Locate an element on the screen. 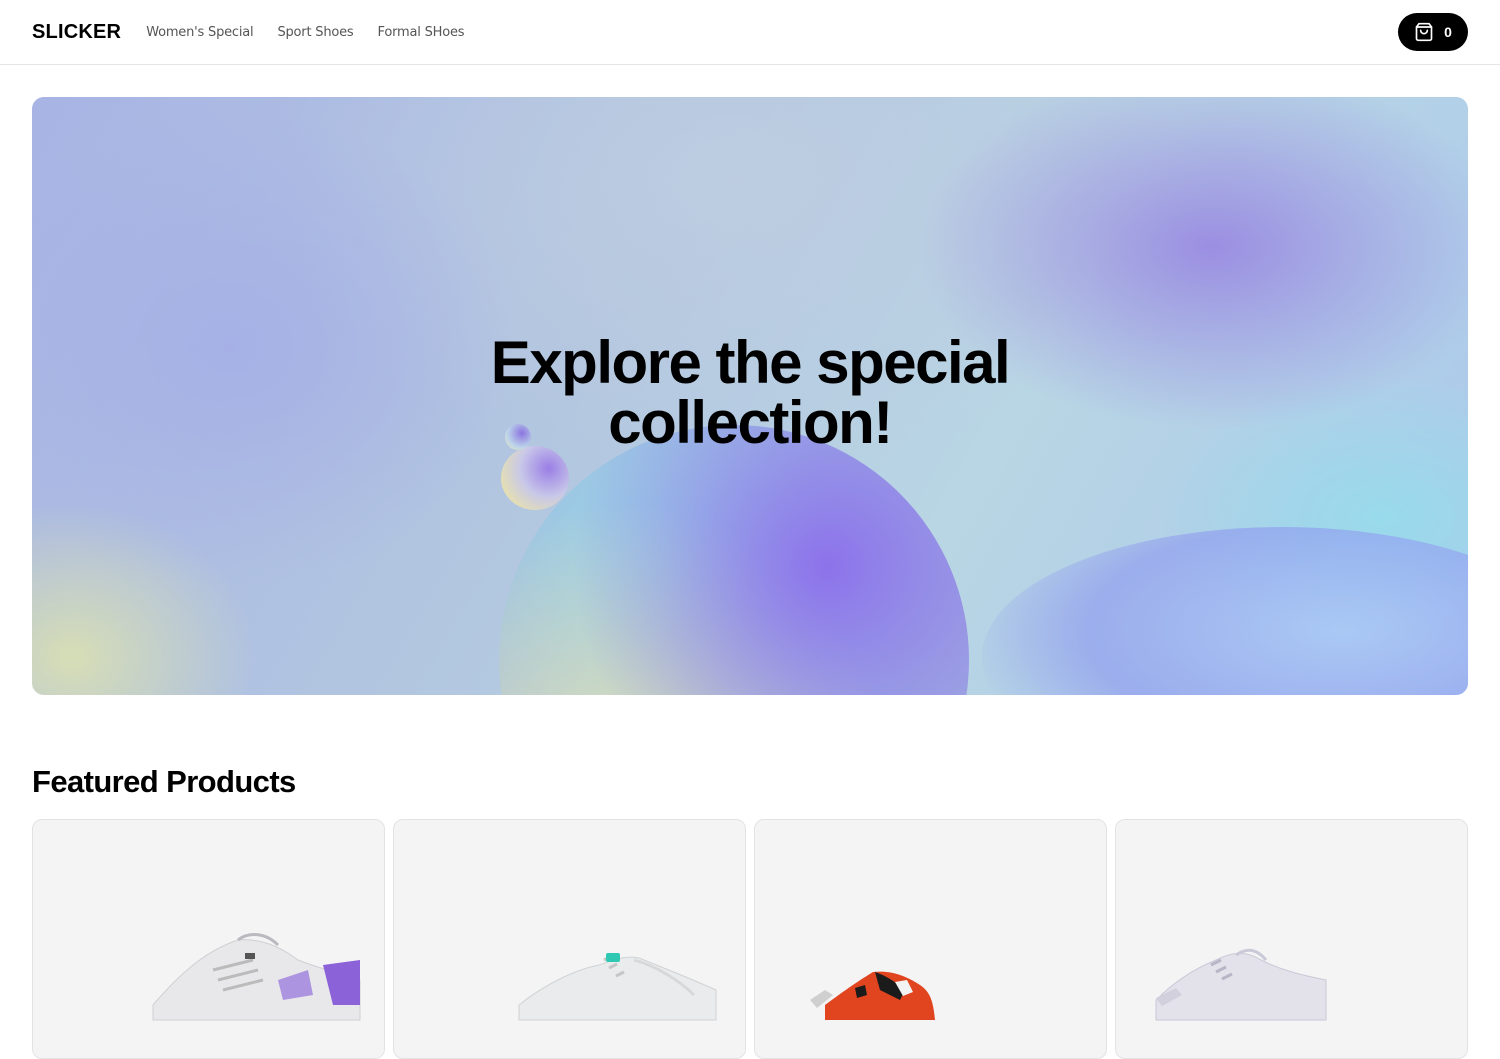 The height and width of the screenshot is (1059, 1500). site-logo: SLICKER is located at coordinates (76, 32).